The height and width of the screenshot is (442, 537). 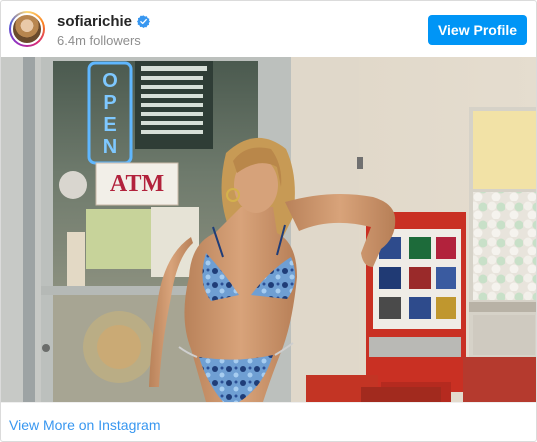 What do you see at coordinates (94, 21) in the screenshot?
I see `username: sofiarichie` at bounding box center [94, 21].